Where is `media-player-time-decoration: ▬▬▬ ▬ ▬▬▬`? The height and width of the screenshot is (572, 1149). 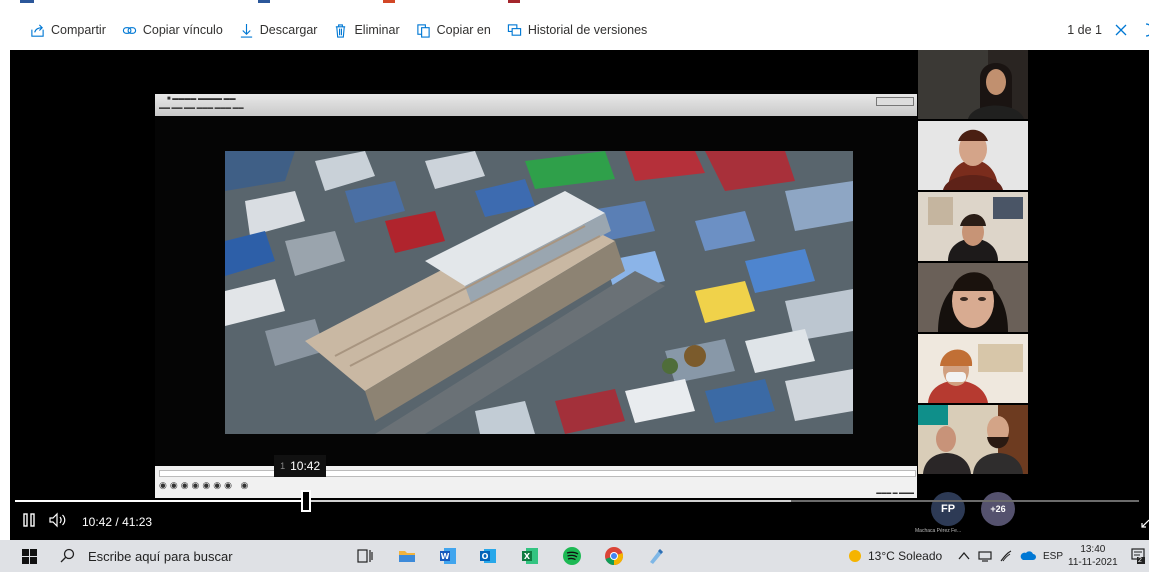
media-player-time-decoration: ▬▬▬ ▬ ▬▬▬ is located at coordinates (895, 493).